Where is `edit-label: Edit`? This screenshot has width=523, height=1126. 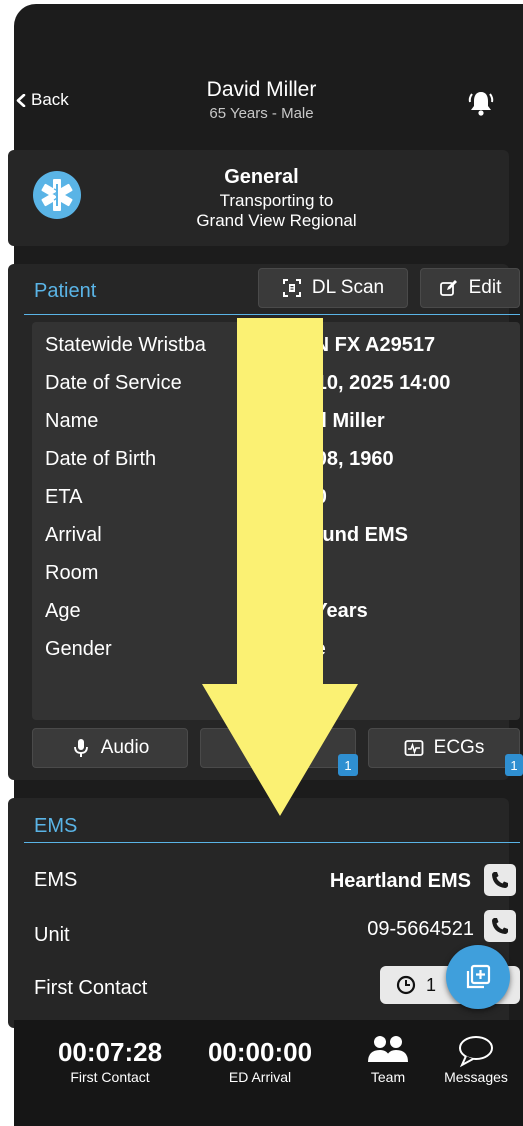
edit-label: Edit is located at coordinates (485, 287).